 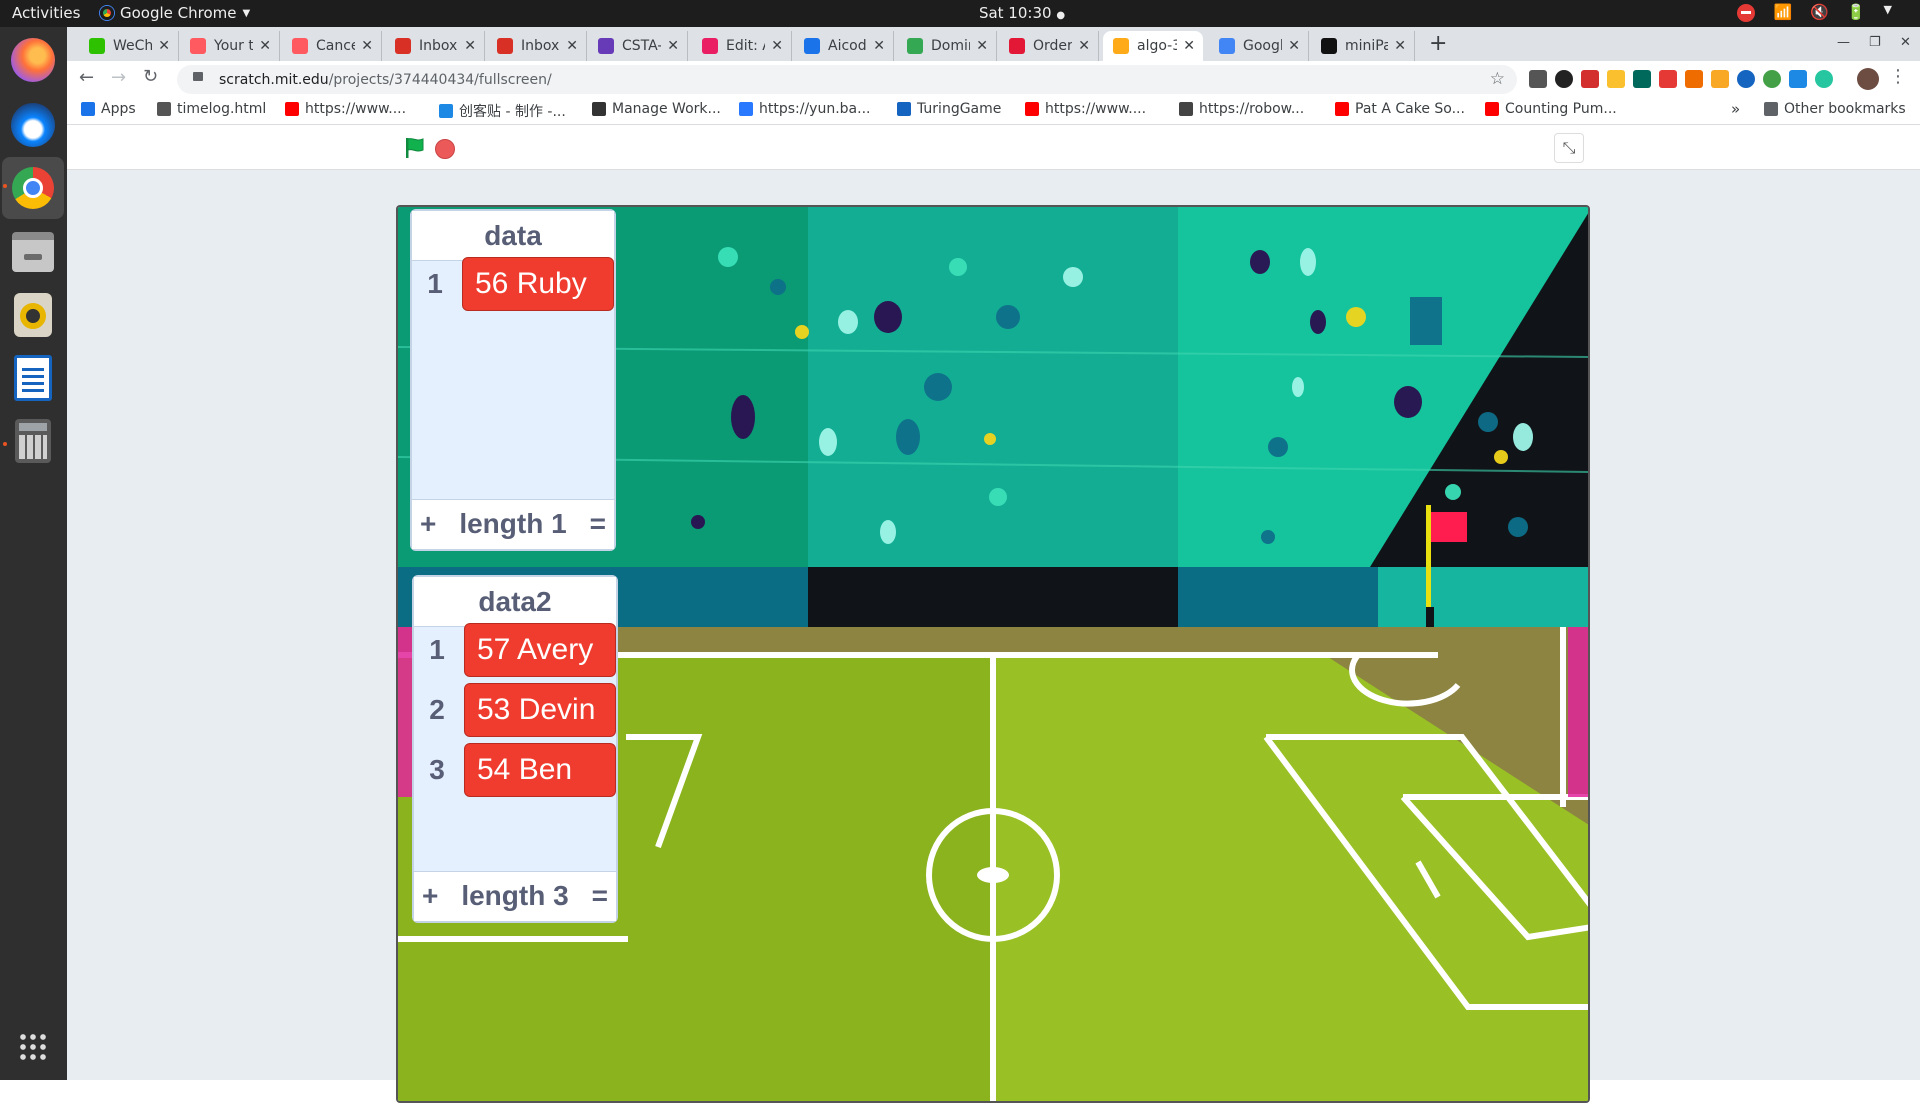 I want to click on thunderbird-icon, so click(x=33, y=125).